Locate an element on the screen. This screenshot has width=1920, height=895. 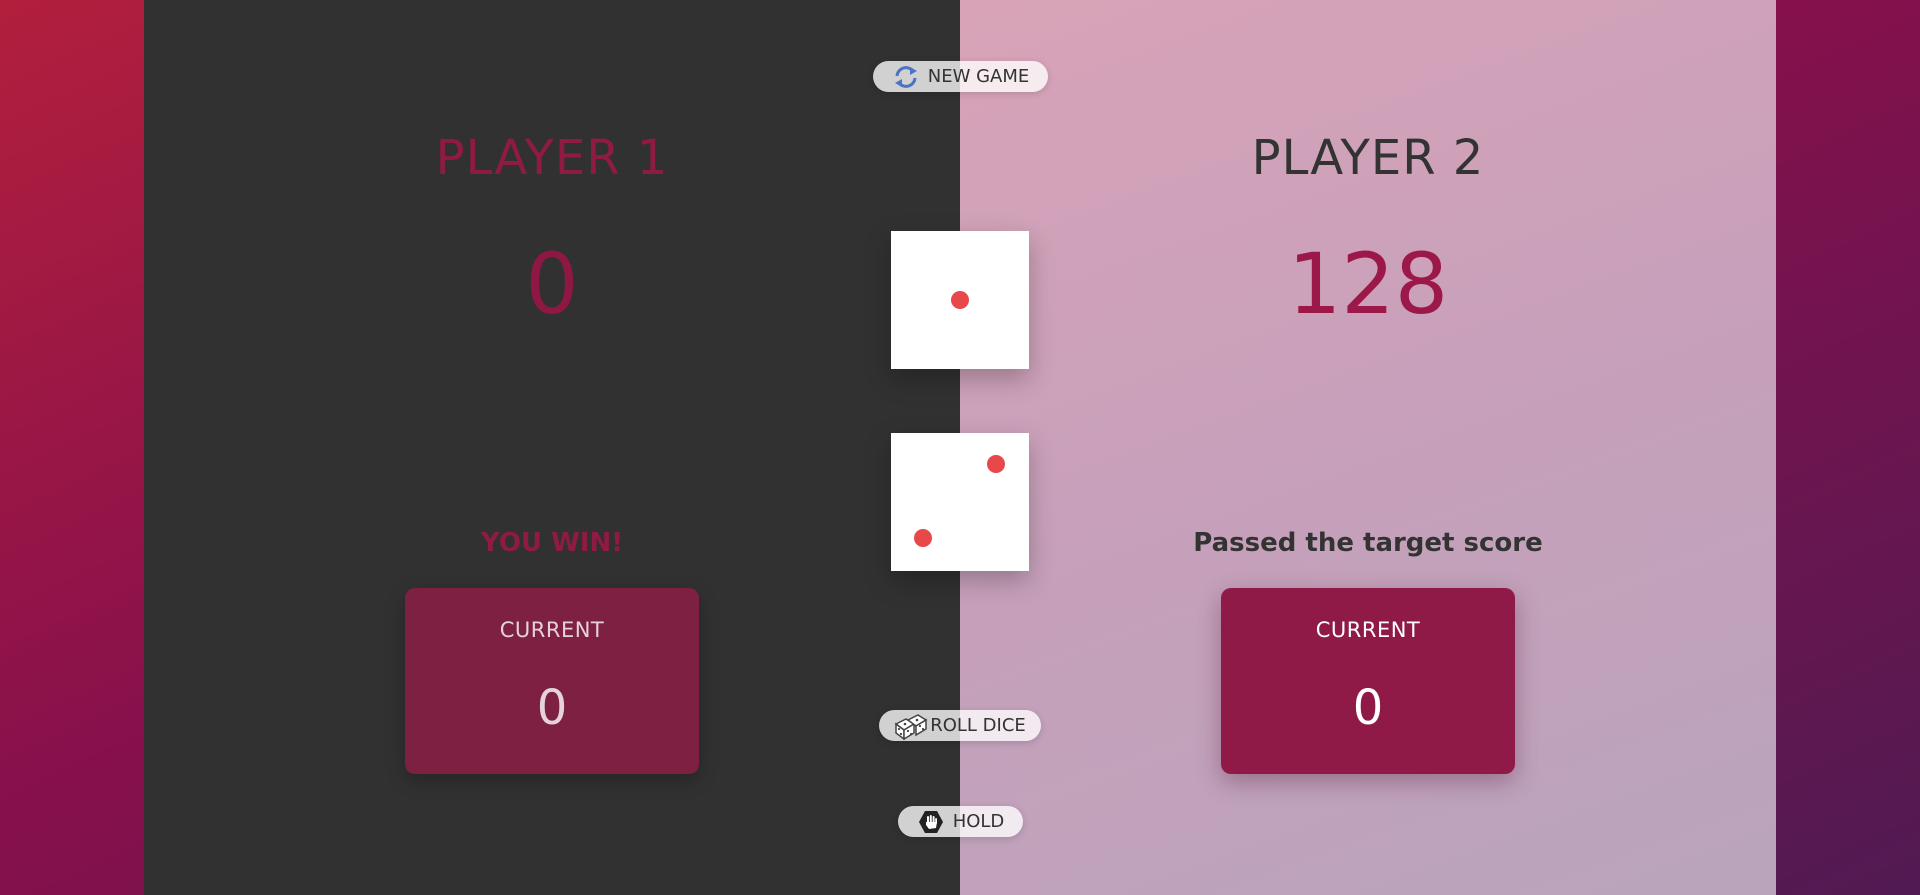
player-2-current-box: CURRENT 0 is located at coordinates (1368, 681).